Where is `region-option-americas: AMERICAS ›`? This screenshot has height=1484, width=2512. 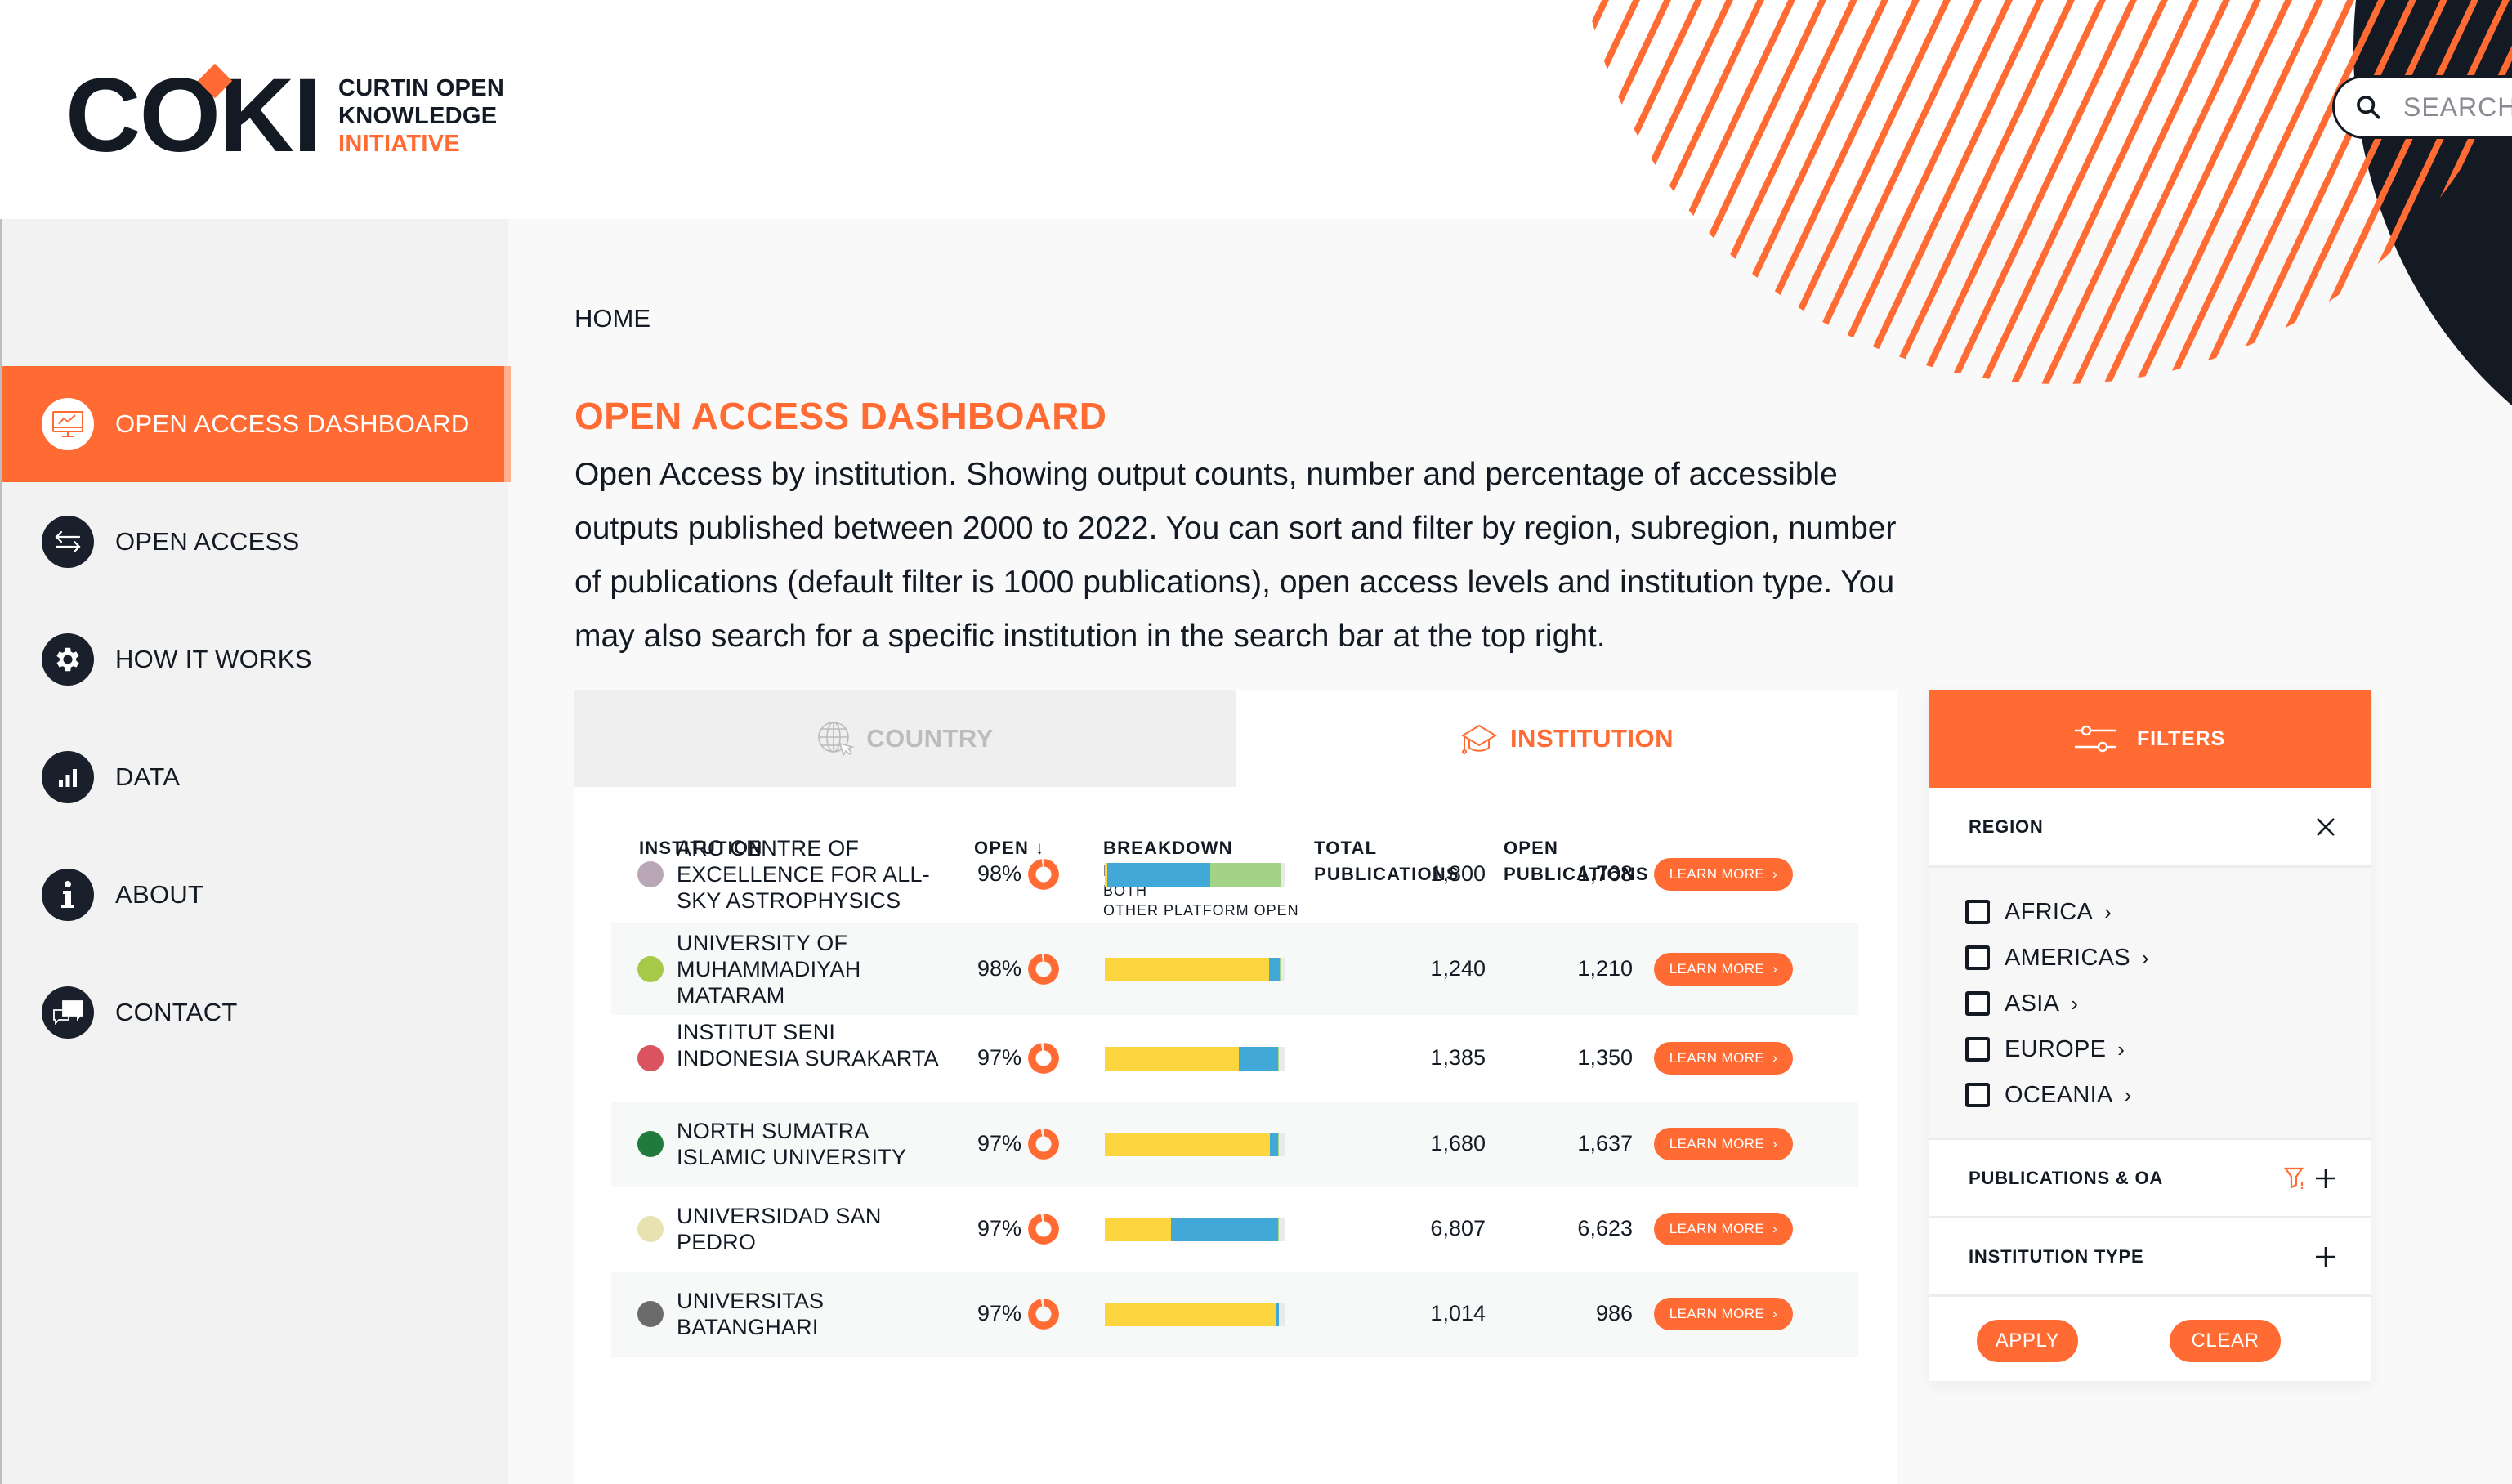 region-option-americas: AMERICAS › is located at coordinates (2159, 958).